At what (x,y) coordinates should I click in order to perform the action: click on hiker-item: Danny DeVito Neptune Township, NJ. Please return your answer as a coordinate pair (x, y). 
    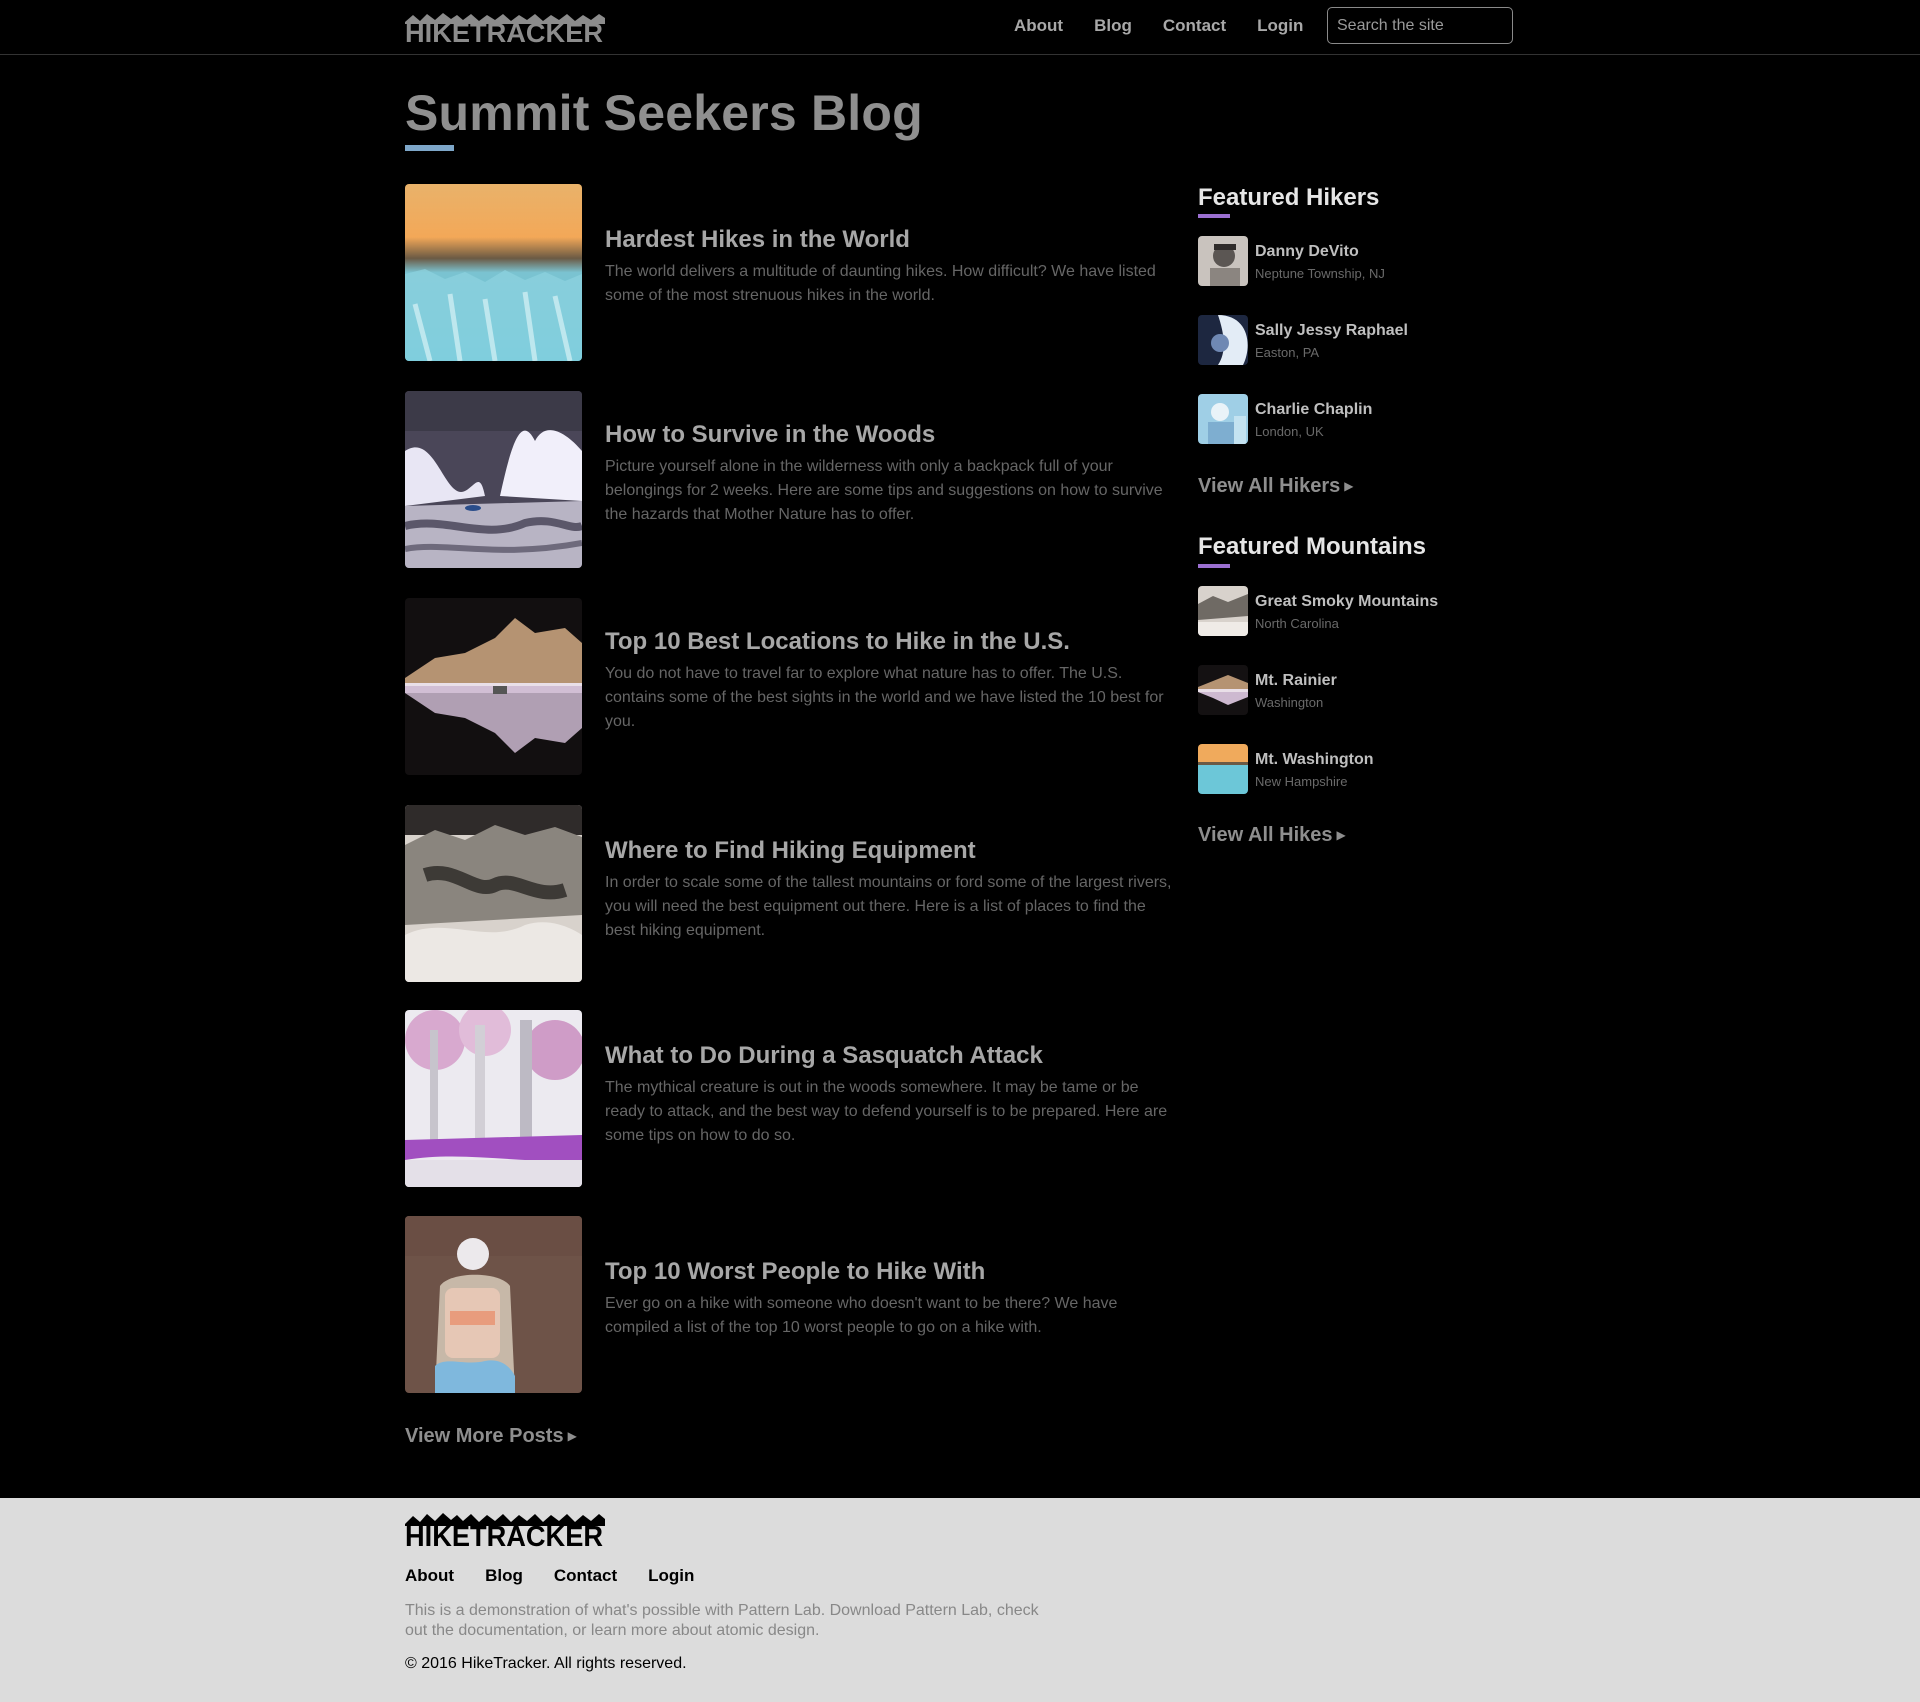
    Looking at the image, I should click on (1338, 262).